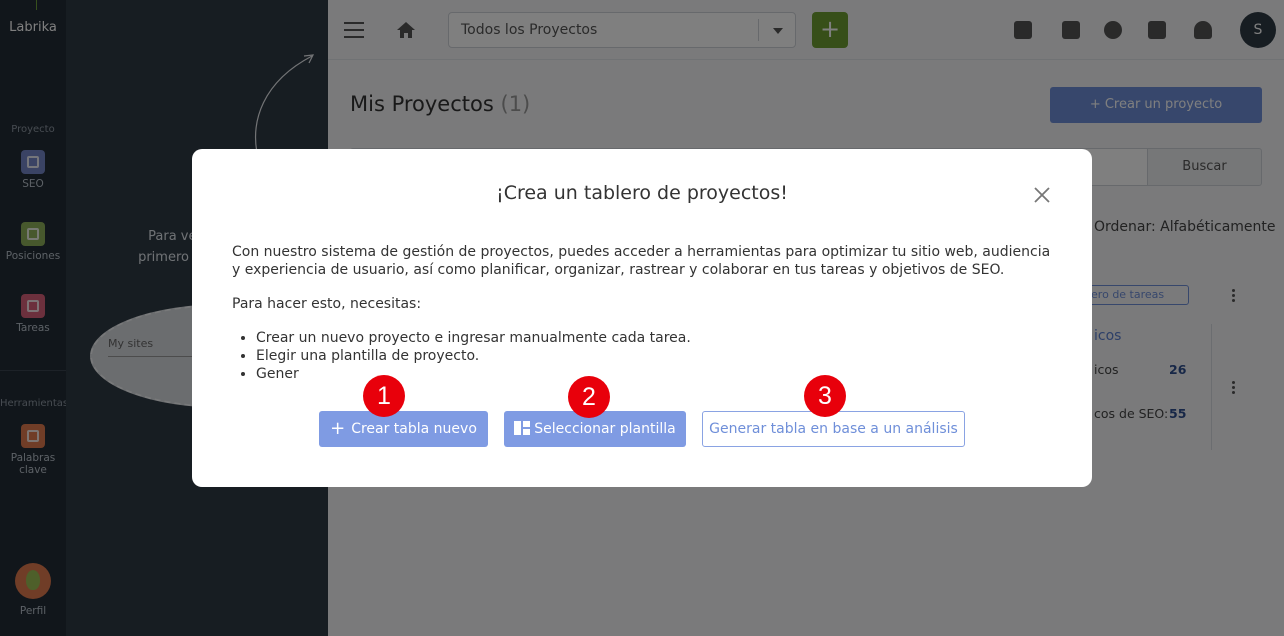 Image resolution: width=1284 pixels, height=636 pixels. Describe the element at coordinates (414, 429) in the screenshot. I see `button-label: Crear tabla nuevo` at that location.